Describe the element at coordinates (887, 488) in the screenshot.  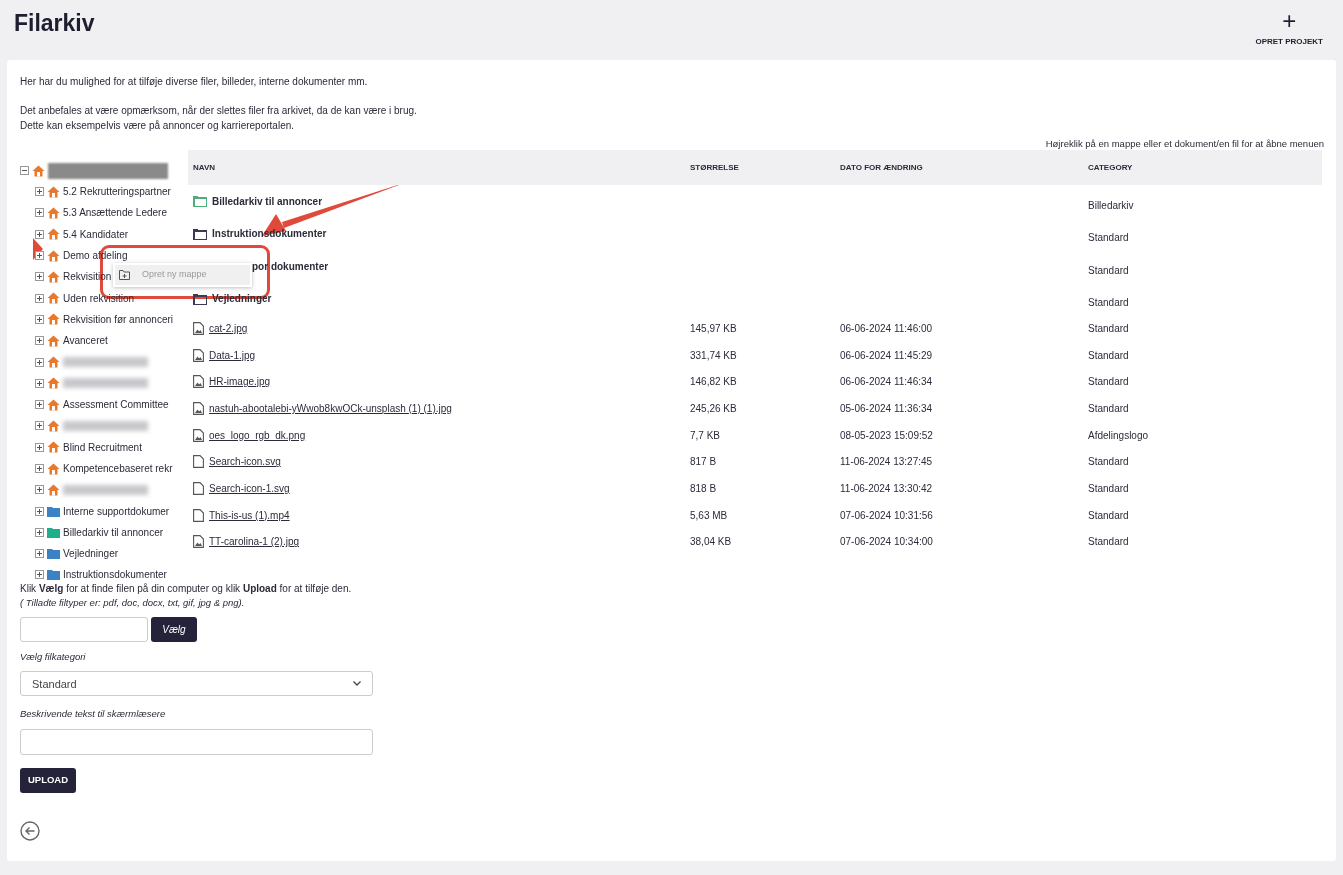
I see `modified-date: 11-06-2024 13:30:42` at that location.